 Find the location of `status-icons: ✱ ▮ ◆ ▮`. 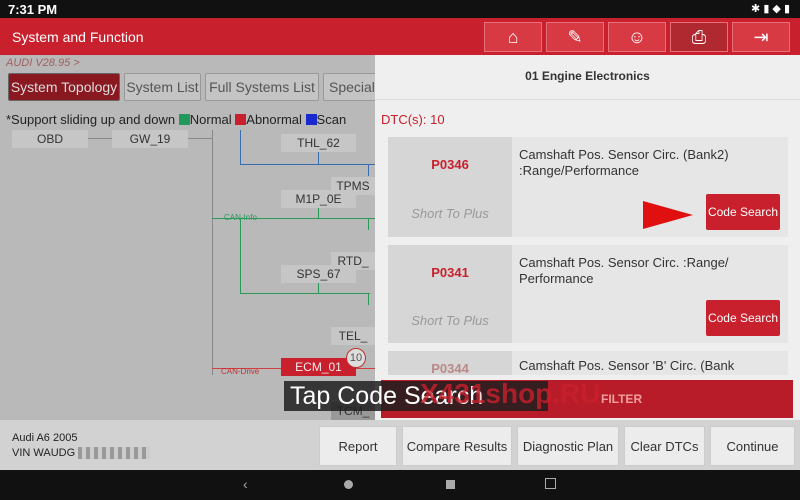

status-icons: ✱ ▮ ◆ ▮ is located at coordinates (770, 9).